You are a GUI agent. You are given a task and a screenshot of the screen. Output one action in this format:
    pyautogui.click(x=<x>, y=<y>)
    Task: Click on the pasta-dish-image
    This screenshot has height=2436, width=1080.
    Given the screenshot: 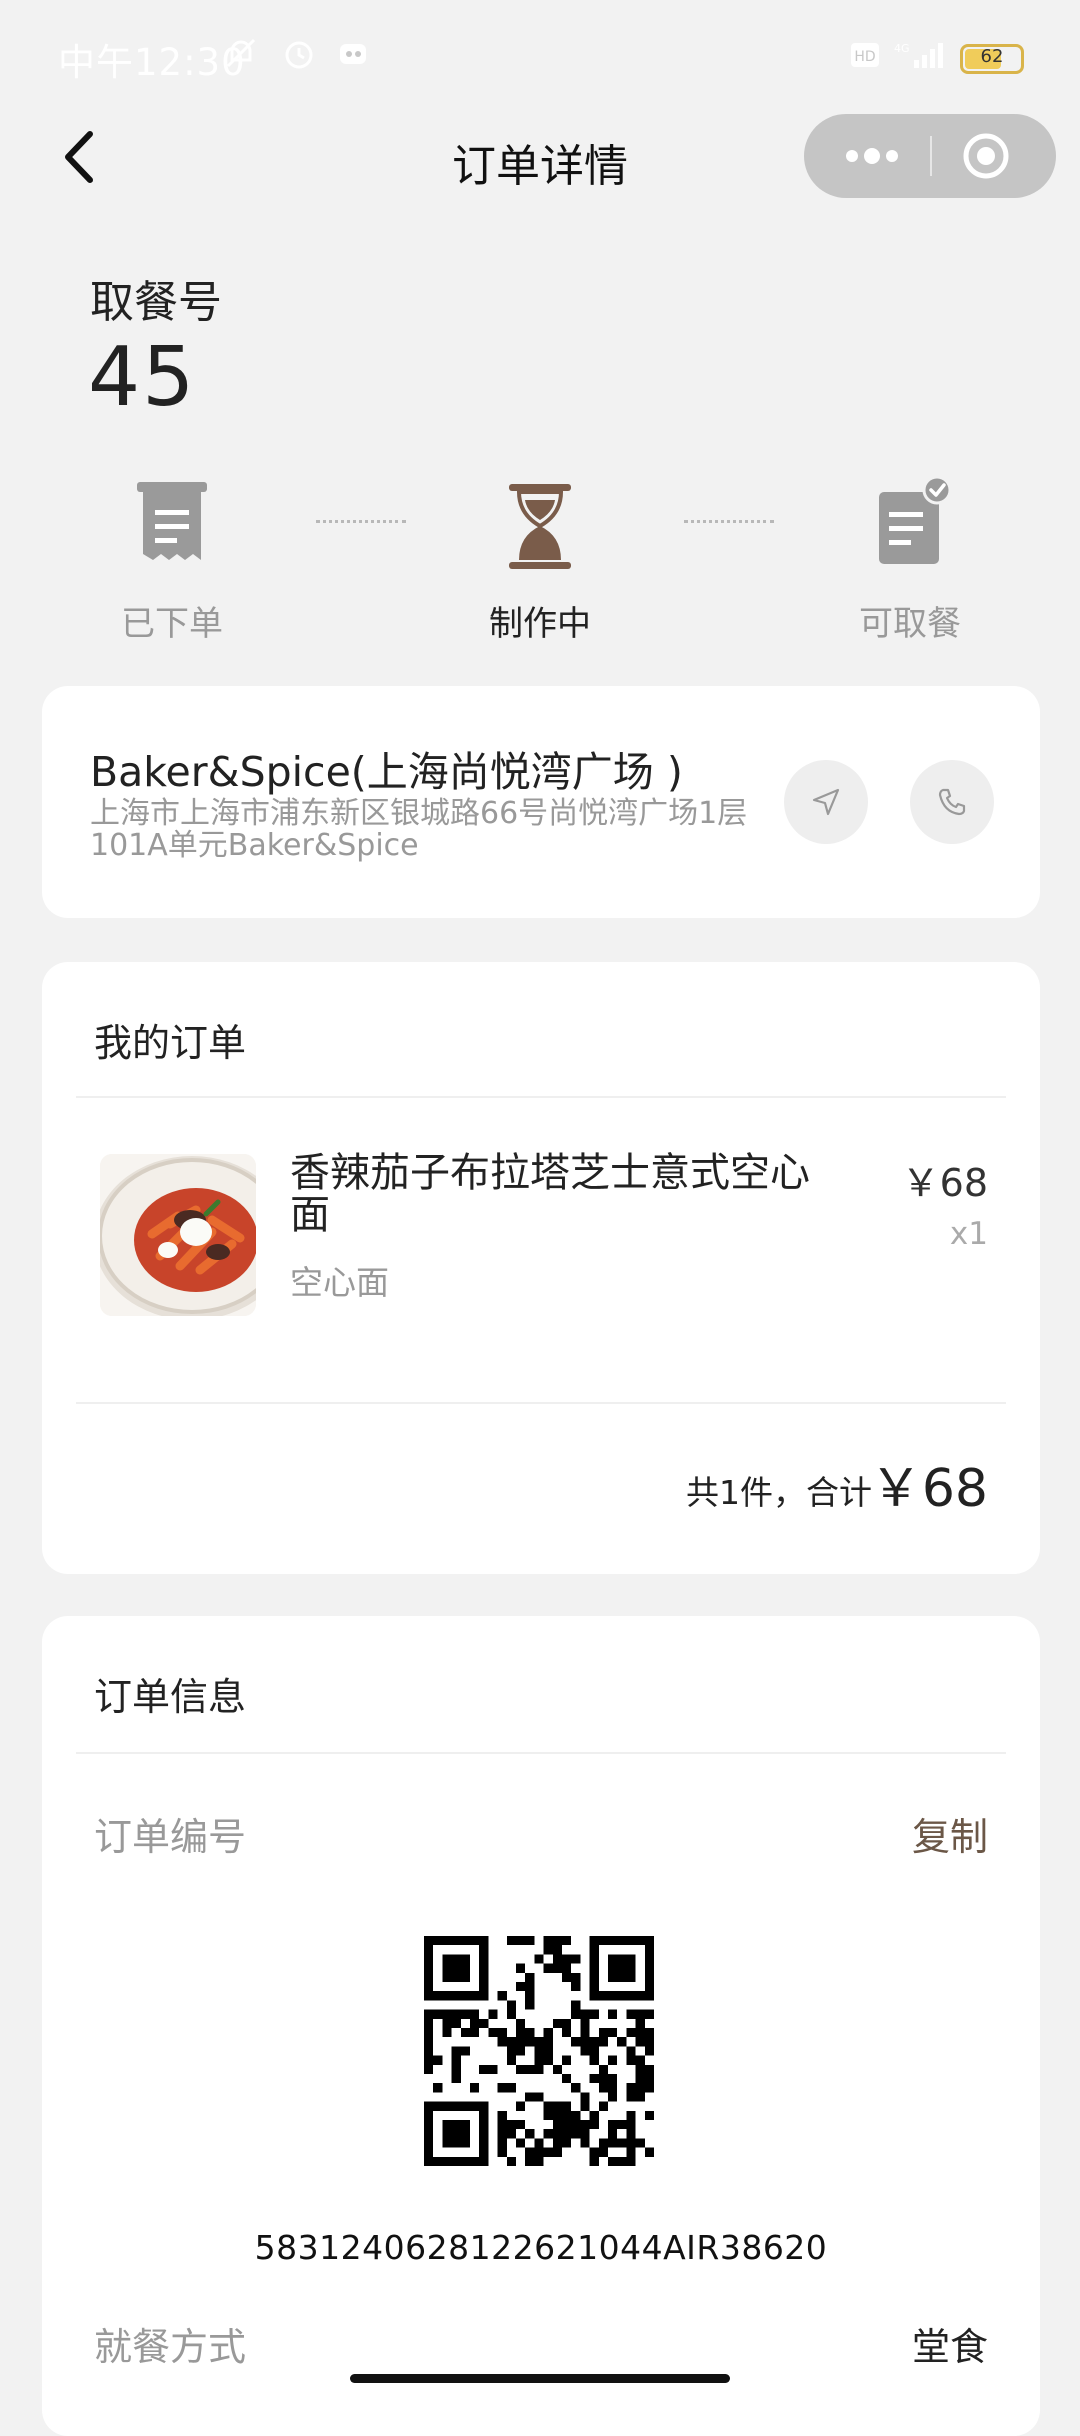 What is the action you would take?
    pyautogui.click(x=178, y=1235)
    